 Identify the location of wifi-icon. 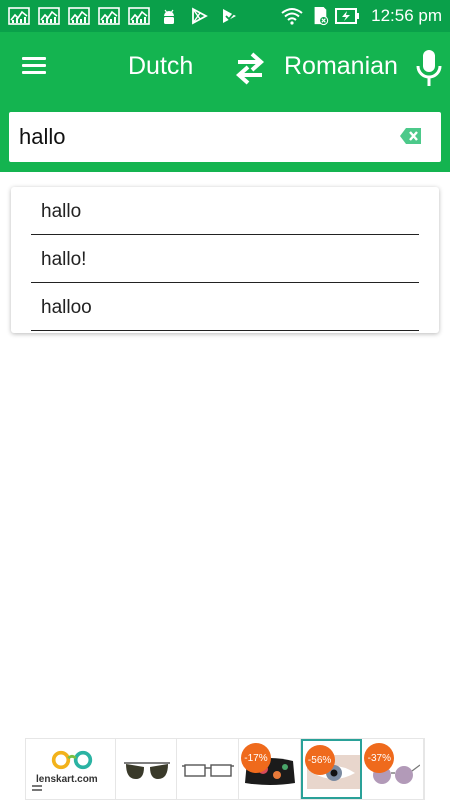
(292, 16).